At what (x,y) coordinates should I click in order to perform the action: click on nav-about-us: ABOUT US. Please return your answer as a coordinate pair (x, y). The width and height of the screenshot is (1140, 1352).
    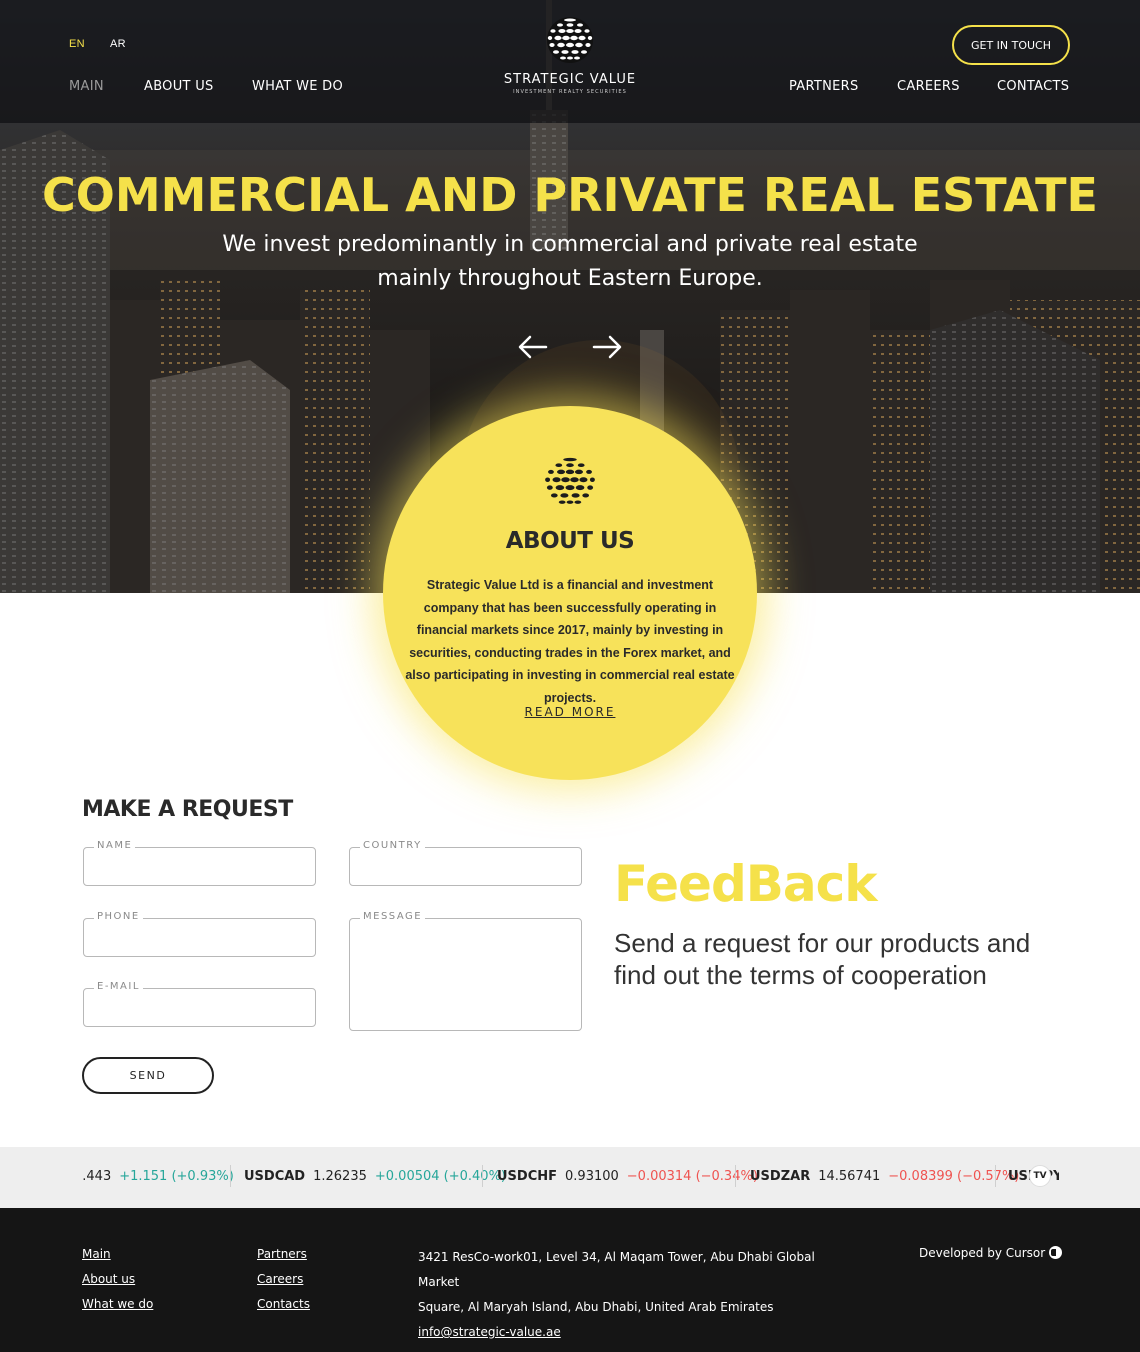
    Looking at the image, I should click on (179, 86).